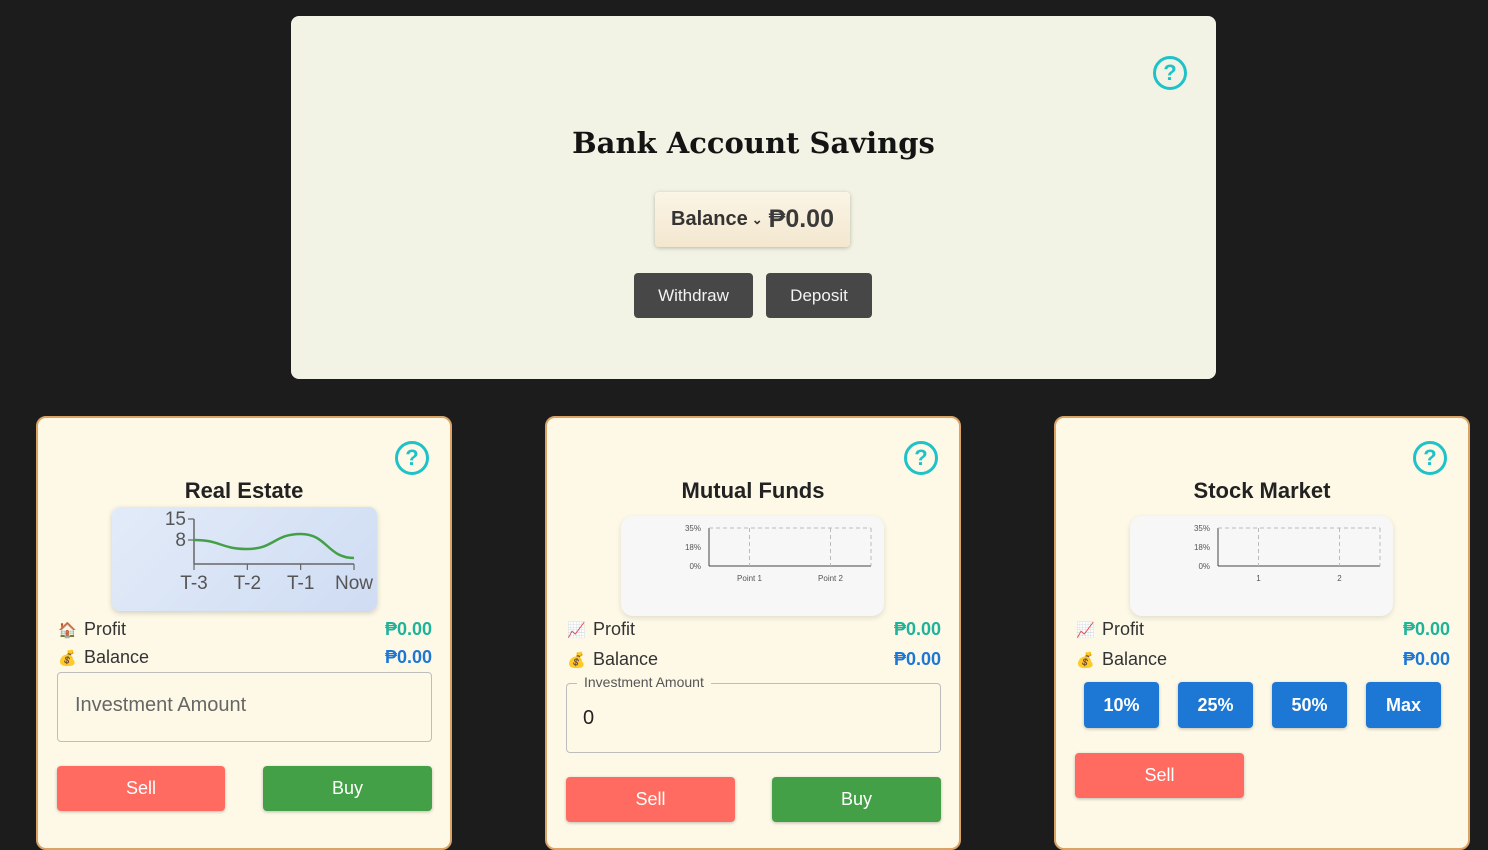 This screenshot has height=850, width=1488. Describe the element at coordinates (830, 578) in the screenshot. I see `x-tick-label: Point 2` at that location.